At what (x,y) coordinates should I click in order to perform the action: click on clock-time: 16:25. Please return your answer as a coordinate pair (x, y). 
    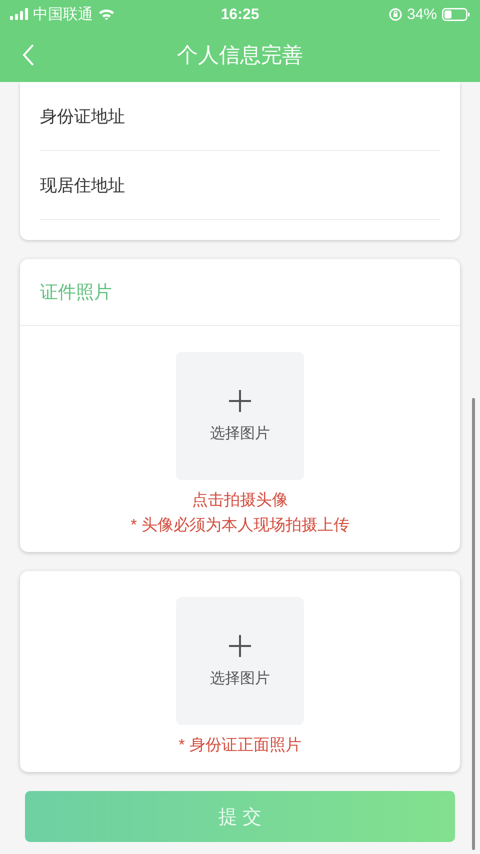
    Looking at the image, I should click on (240, 14).